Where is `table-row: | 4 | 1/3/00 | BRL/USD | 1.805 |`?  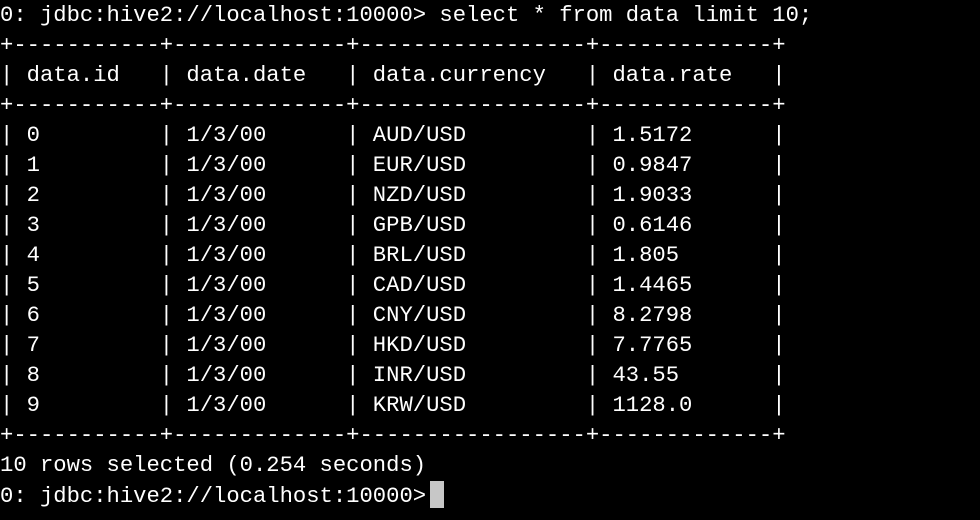 table-row: | 4 | 1/3/00 | BRL/USD | 1.805 | is located at coordinates (393, 255).